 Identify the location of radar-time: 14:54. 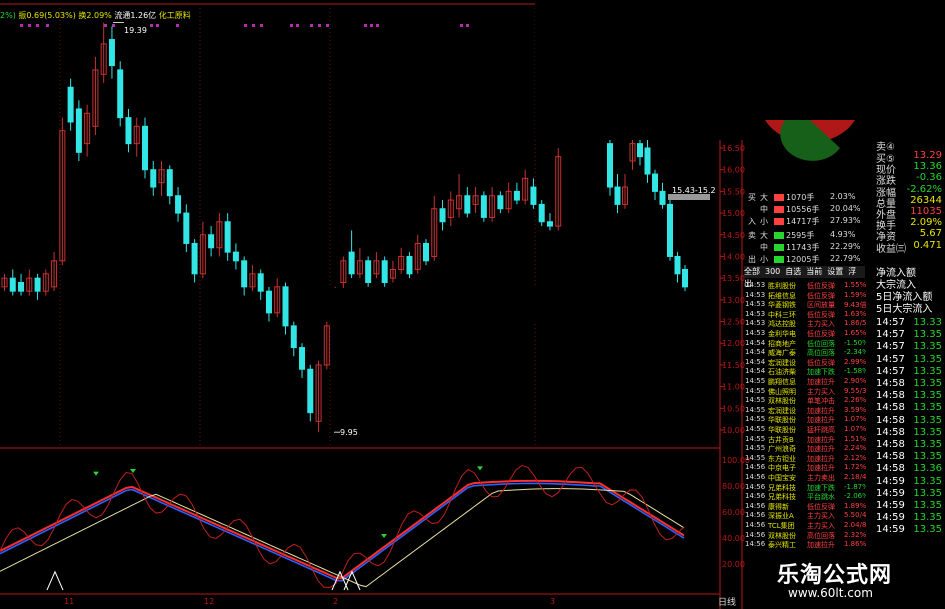
(755, 371).